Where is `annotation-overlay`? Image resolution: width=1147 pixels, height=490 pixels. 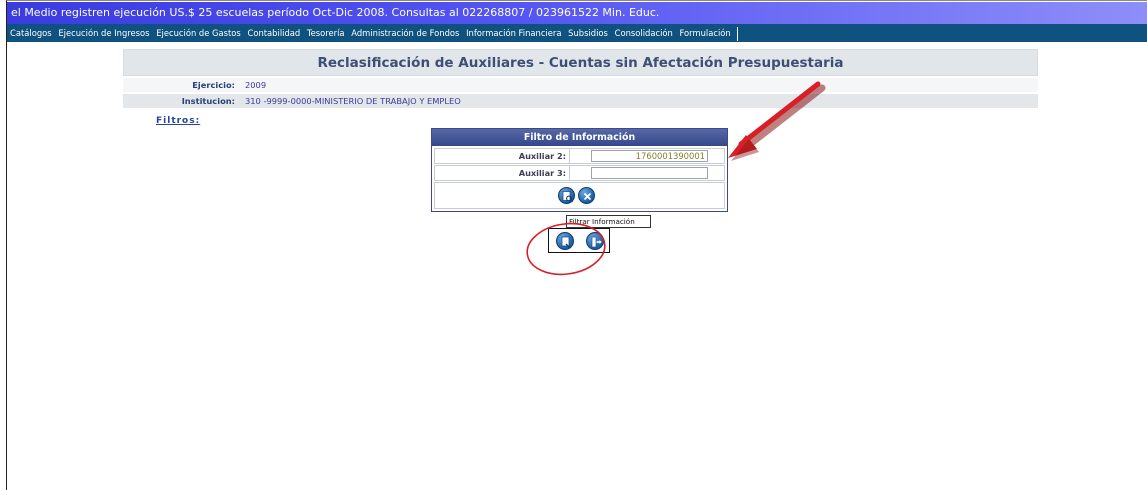
annotation-overlay is located at coordinates (676, 178).